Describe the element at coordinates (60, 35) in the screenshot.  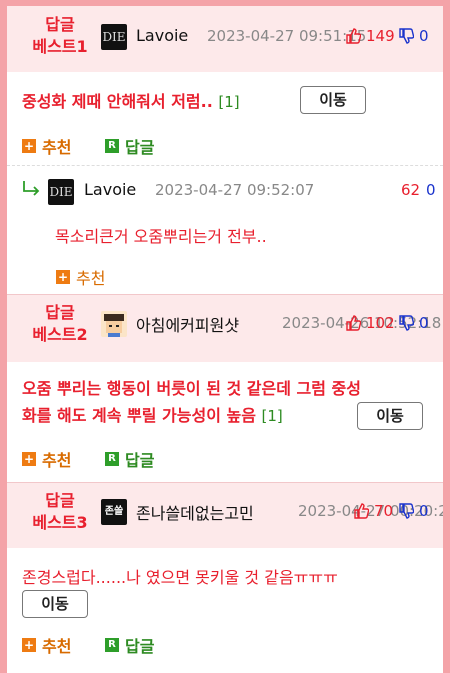
I see `best-reply-1-rank: 답글 베스트1` at that location.